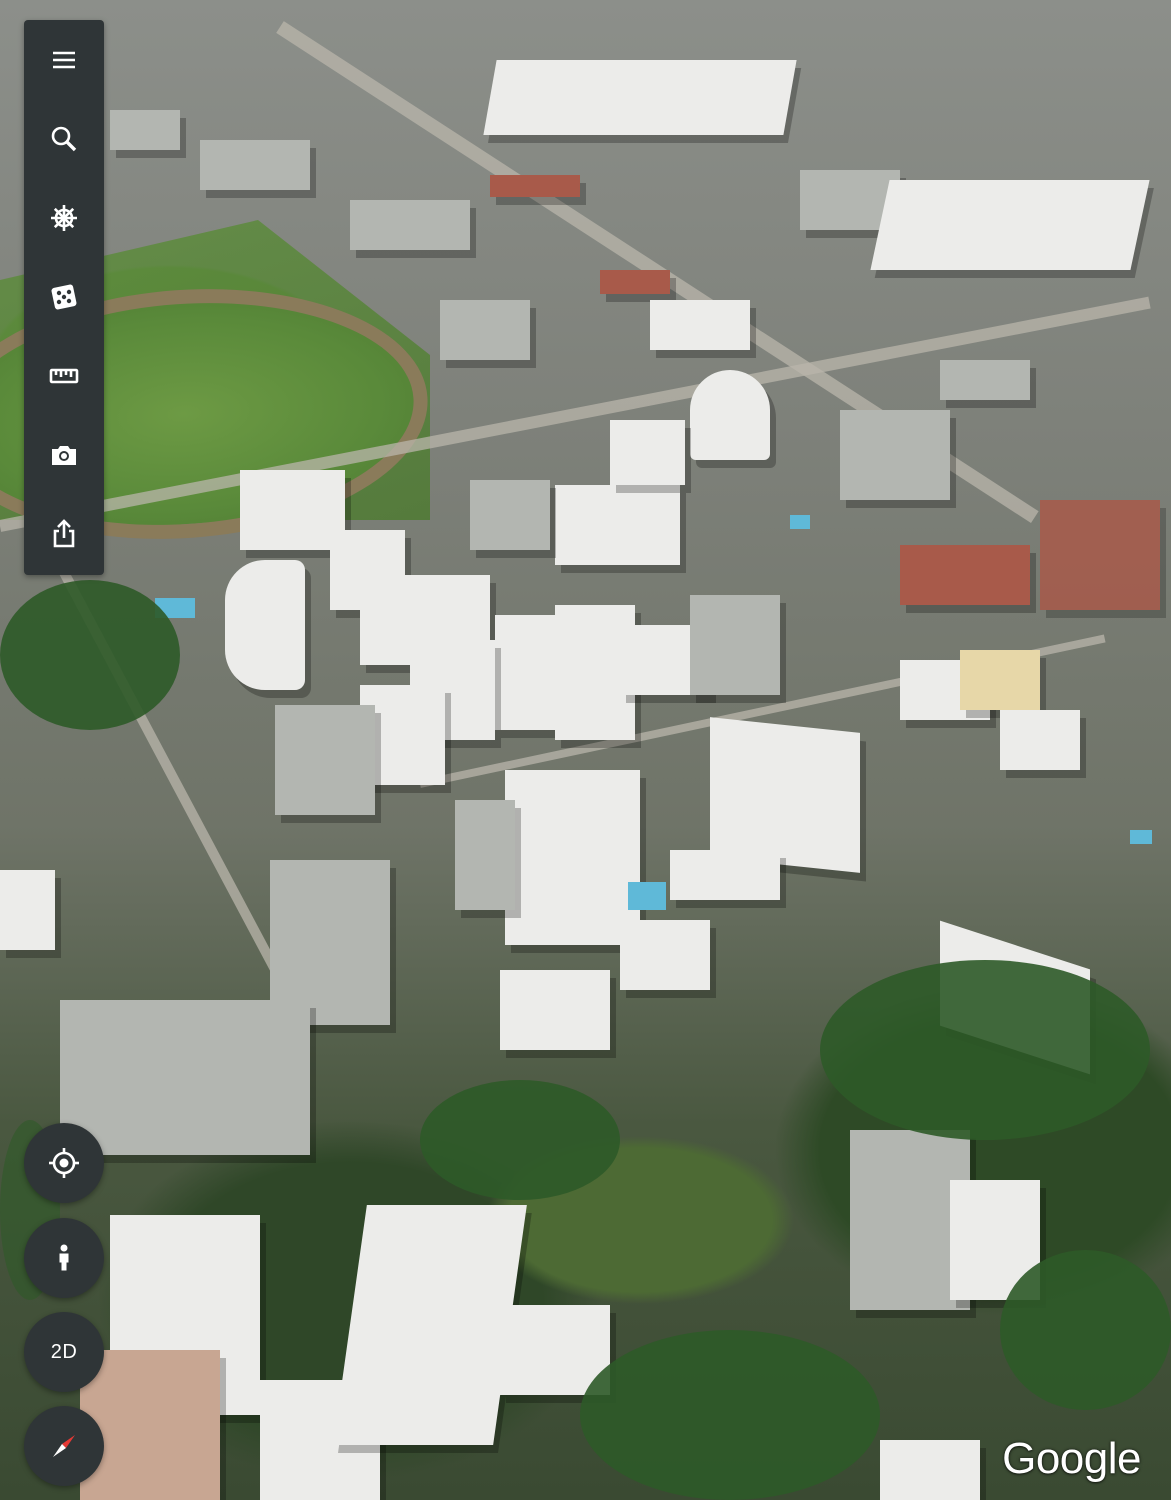 This screenshot has width=1171, height=1500. I want to click on view-toggle-2d-button: 2D, so click(64, 1352).